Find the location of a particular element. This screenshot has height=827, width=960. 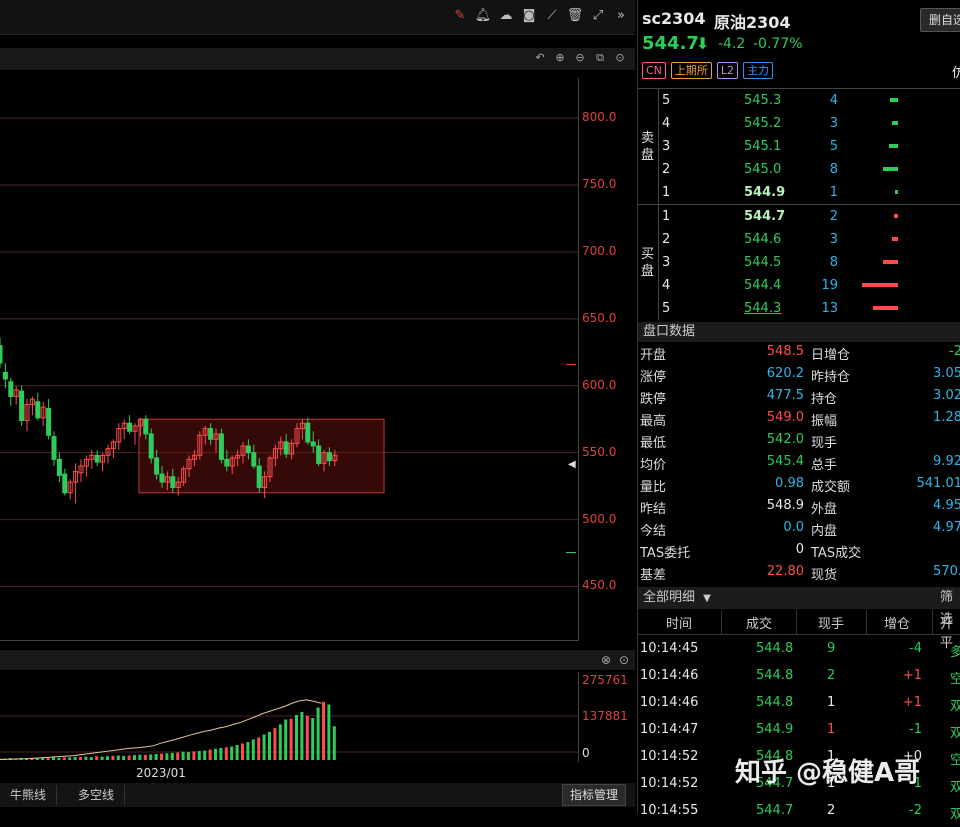

order-price: 545.0 is located at coordinates (763, 169).